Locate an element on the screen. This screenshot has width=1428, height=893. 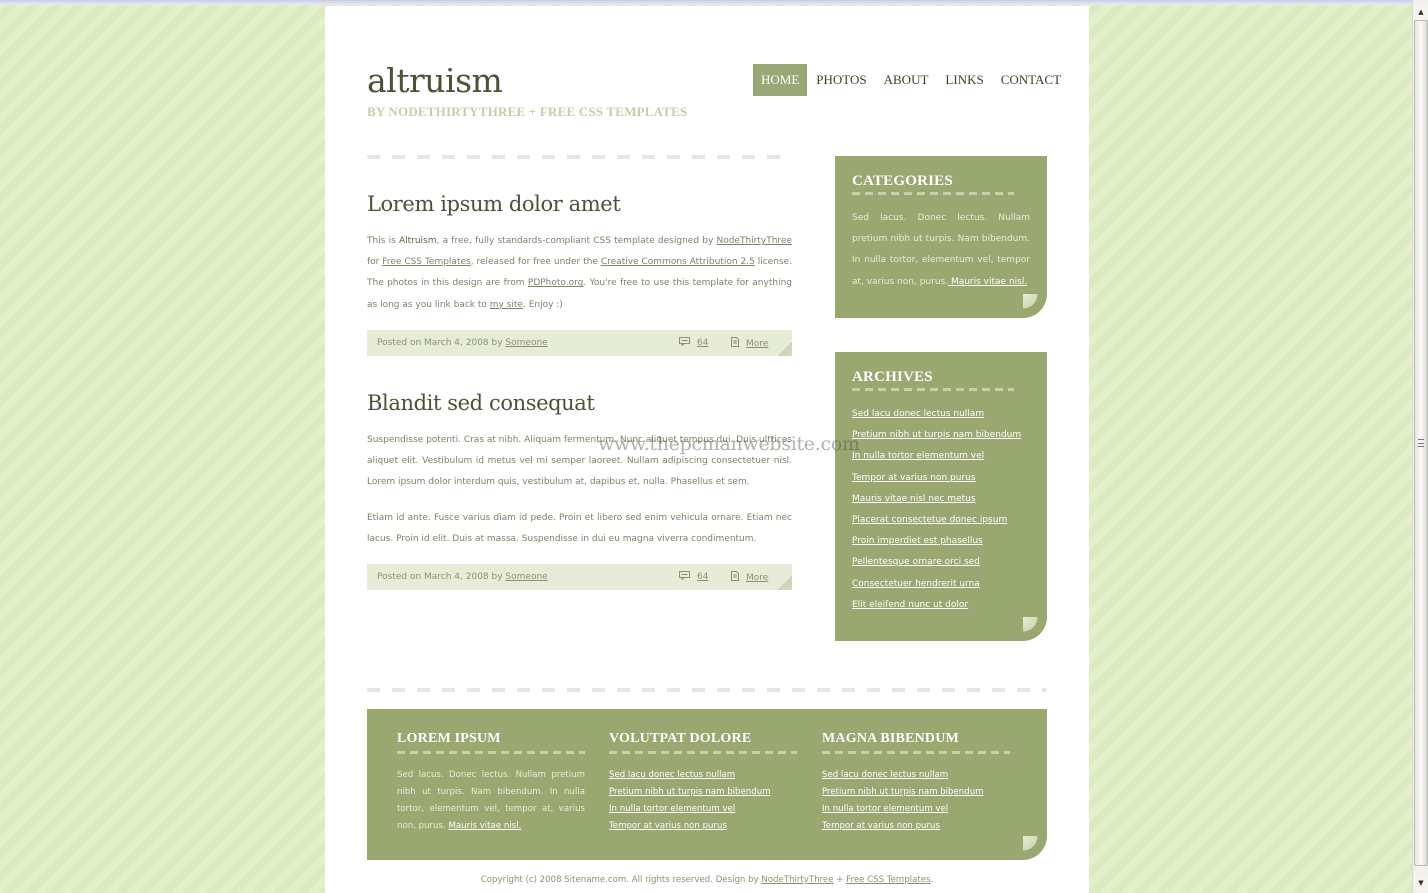
archive-link: In nulla tortor elementum vel is located at coordinates (918, 456).